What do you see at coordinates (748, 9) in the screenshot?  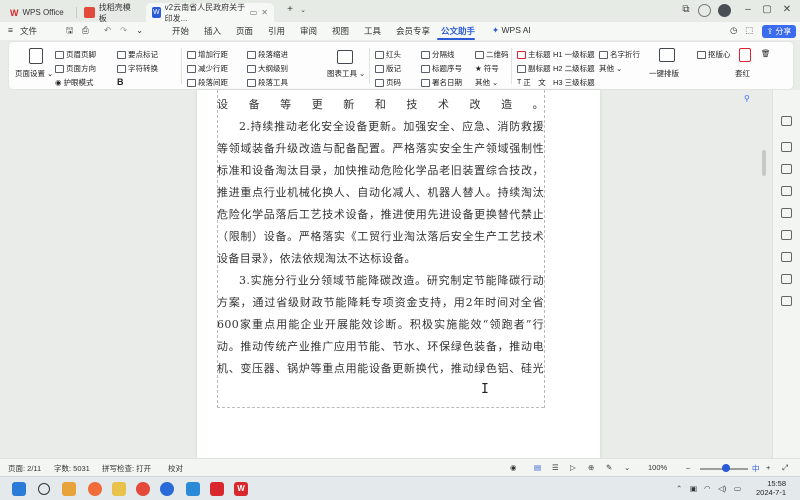 I see `minimize-icon: –` at bounding box center [748, 9].